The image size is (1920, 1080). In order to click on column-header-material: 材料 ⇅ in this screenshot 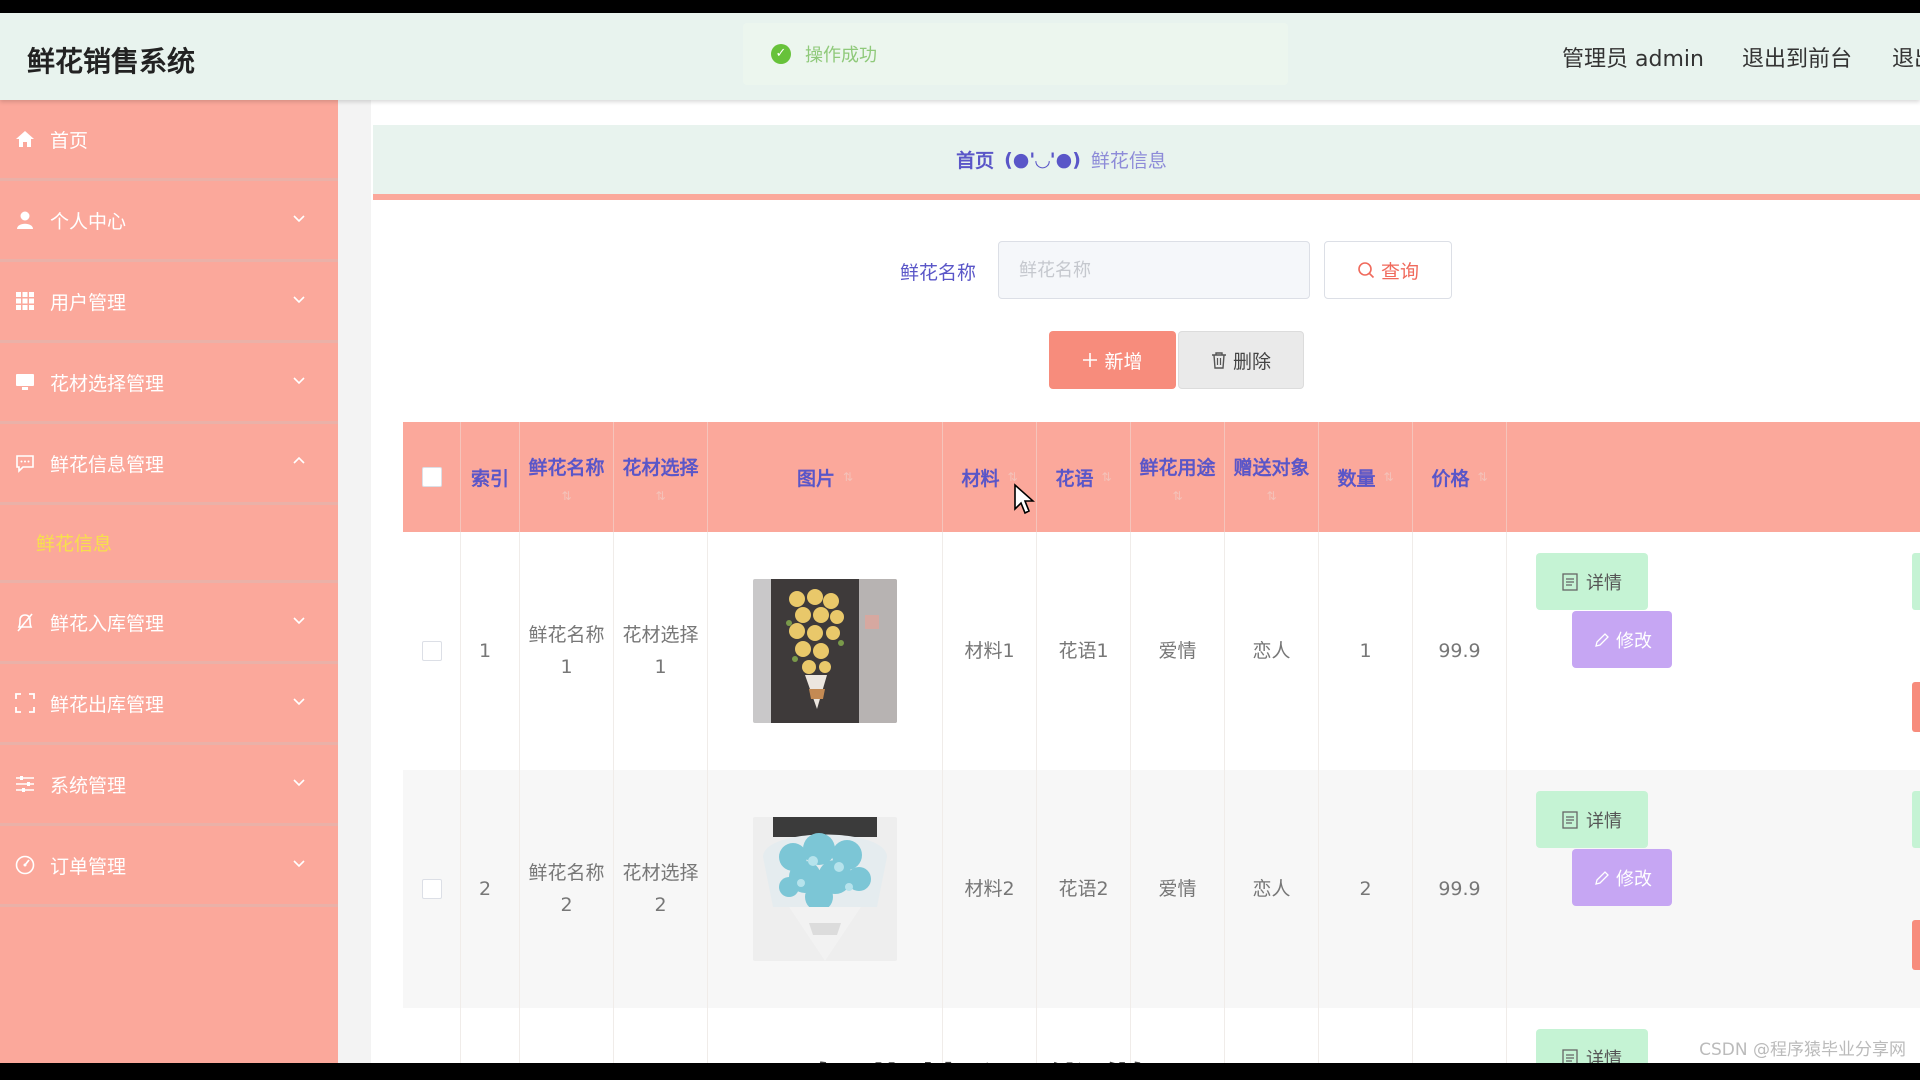, I will do `click(990, 477)`.